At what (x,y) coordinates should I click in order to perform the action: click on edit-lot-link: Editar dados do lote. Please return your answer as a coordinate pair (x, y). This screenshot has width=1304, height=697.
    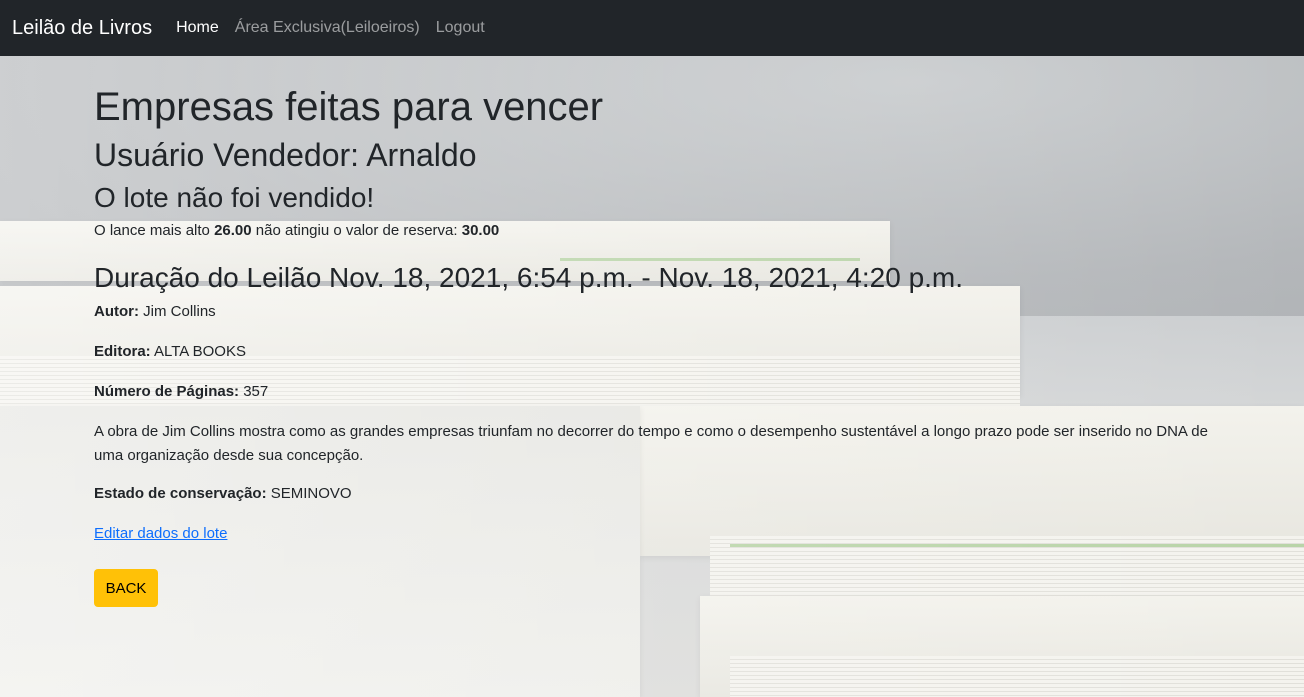
    Looking at the image, I should click on (160, 534).